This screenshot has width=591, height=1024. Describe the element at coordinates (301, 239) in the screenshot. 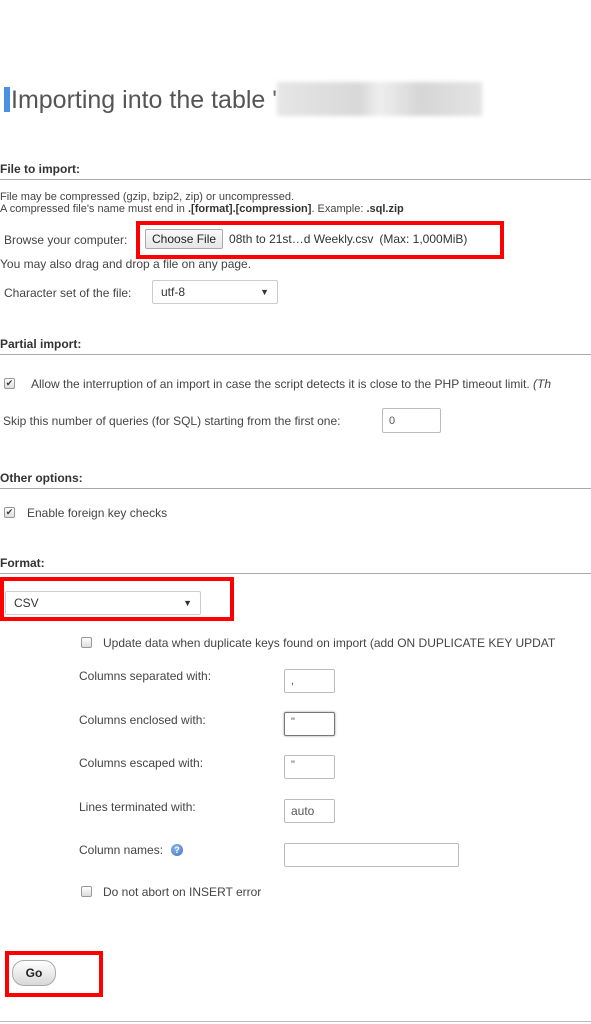

I see `chosen-file-name: 08th to 21st…d Weekly.csv` at that location.